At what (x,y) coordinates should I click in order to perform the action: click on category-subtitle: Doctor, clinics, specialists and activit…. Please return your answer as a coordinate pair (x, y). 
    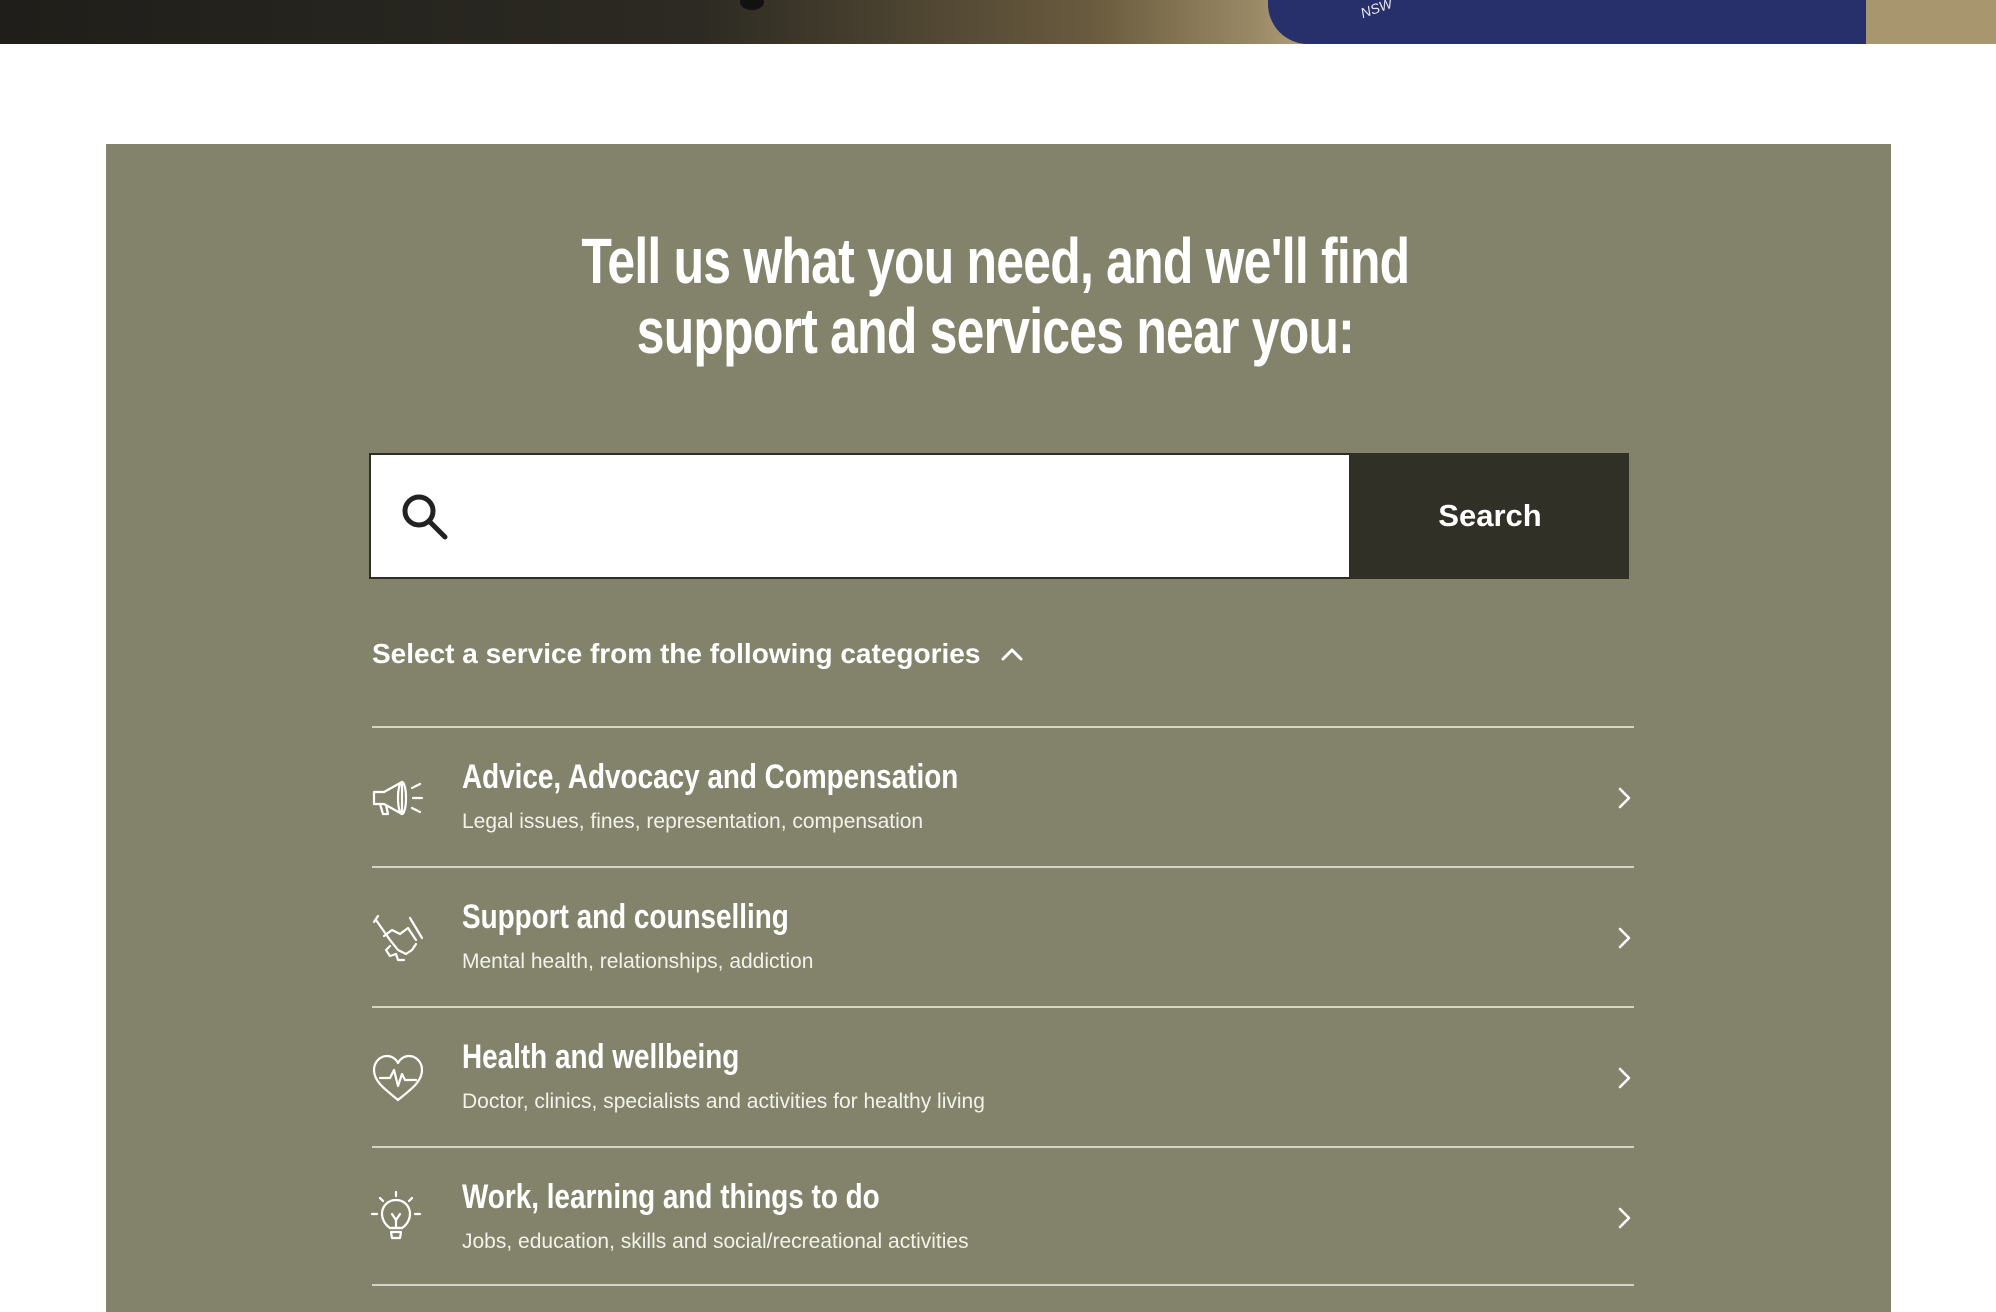
    Looking at the image, I should click on (723, 1101).